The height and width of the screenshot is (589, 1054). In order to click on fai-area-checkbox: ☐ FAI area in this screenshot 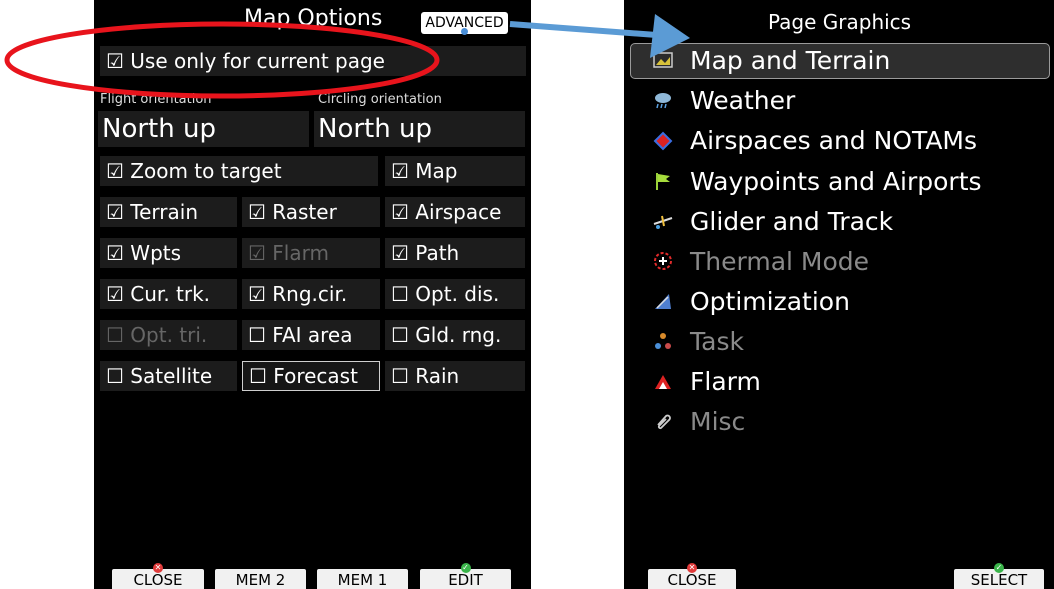, I will do `click(311, 335)`.